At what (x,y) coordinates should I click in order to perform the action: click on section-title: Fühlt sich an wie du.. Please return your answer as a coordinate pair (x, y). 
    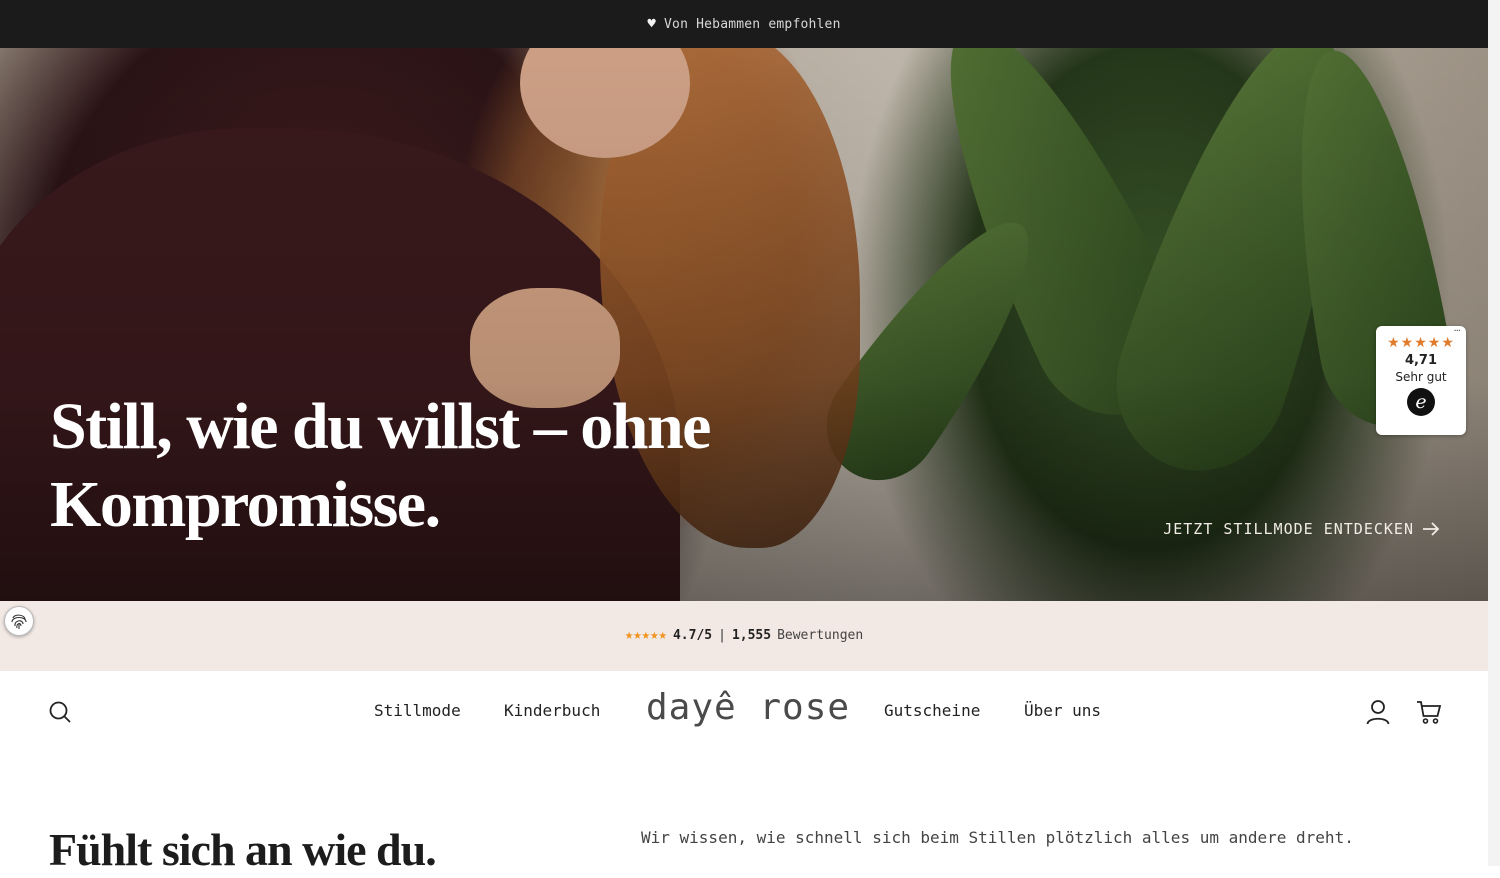
    Looking at the image, I should click on (243, 849).